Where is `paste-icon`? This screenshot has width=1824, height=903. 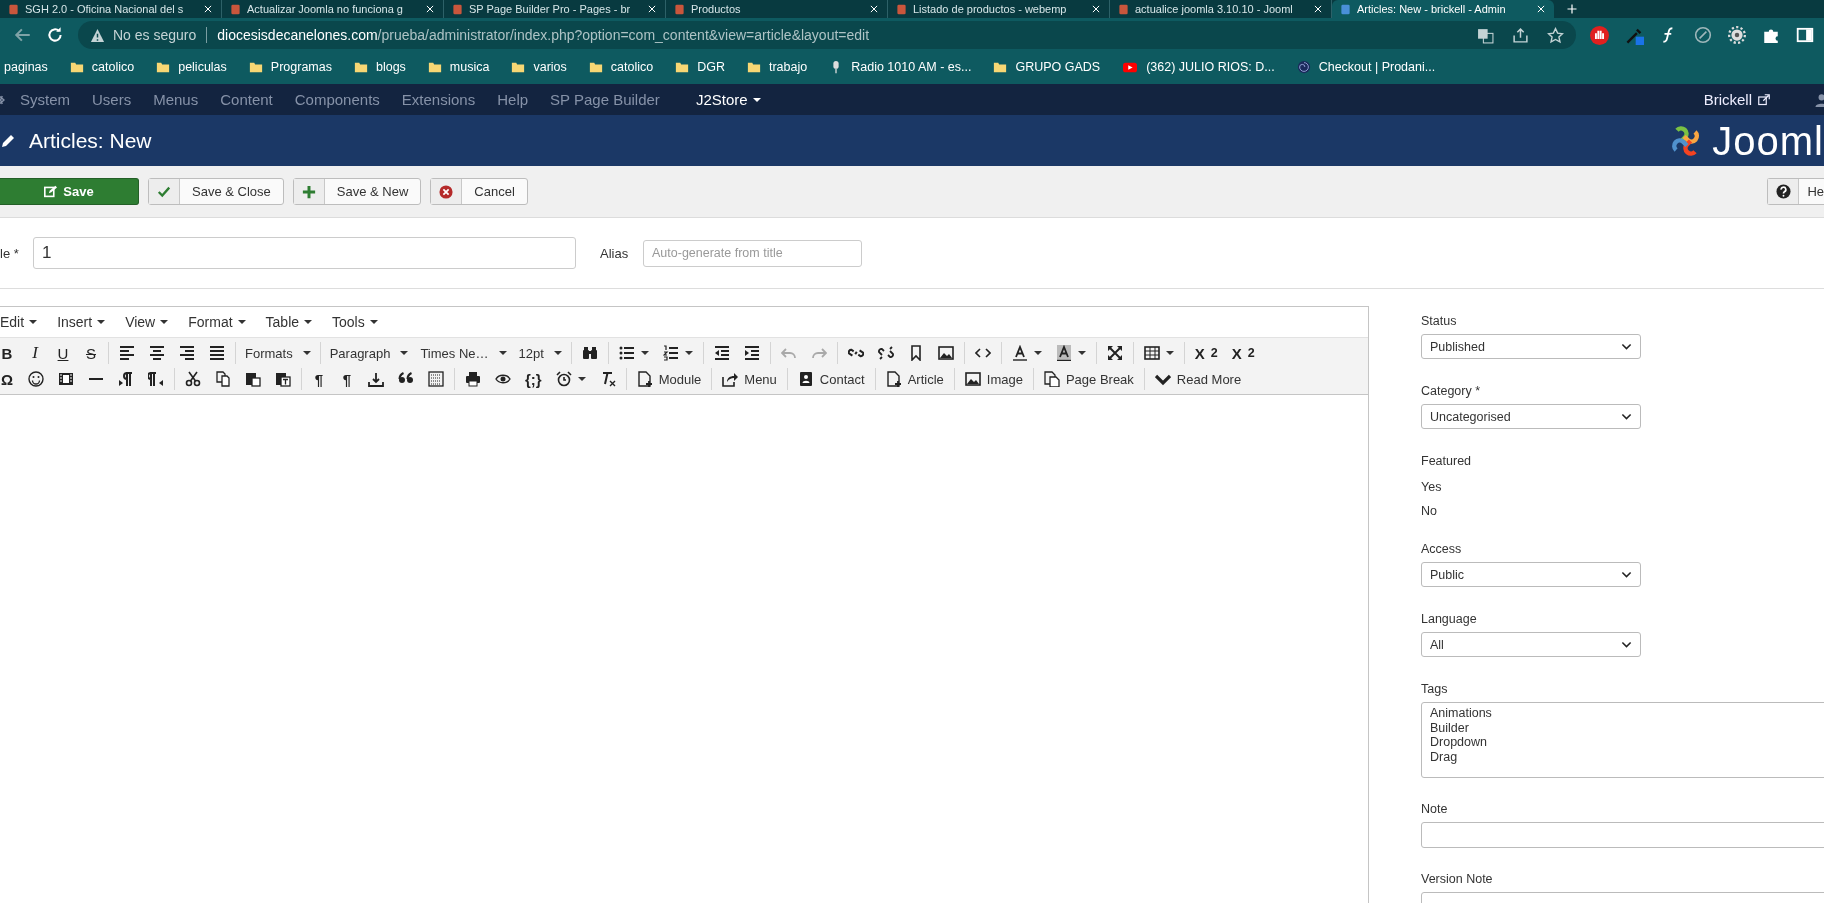
paste-icon is located at coordinates (253, 379).